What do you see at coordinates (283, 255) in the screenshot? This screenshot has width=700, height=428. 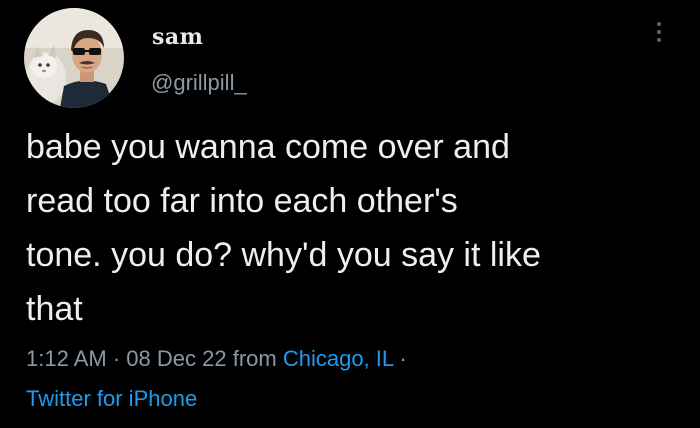 I see `tweet-line: tone. you do? why'd you say it like` at bounding box center [283, 255].